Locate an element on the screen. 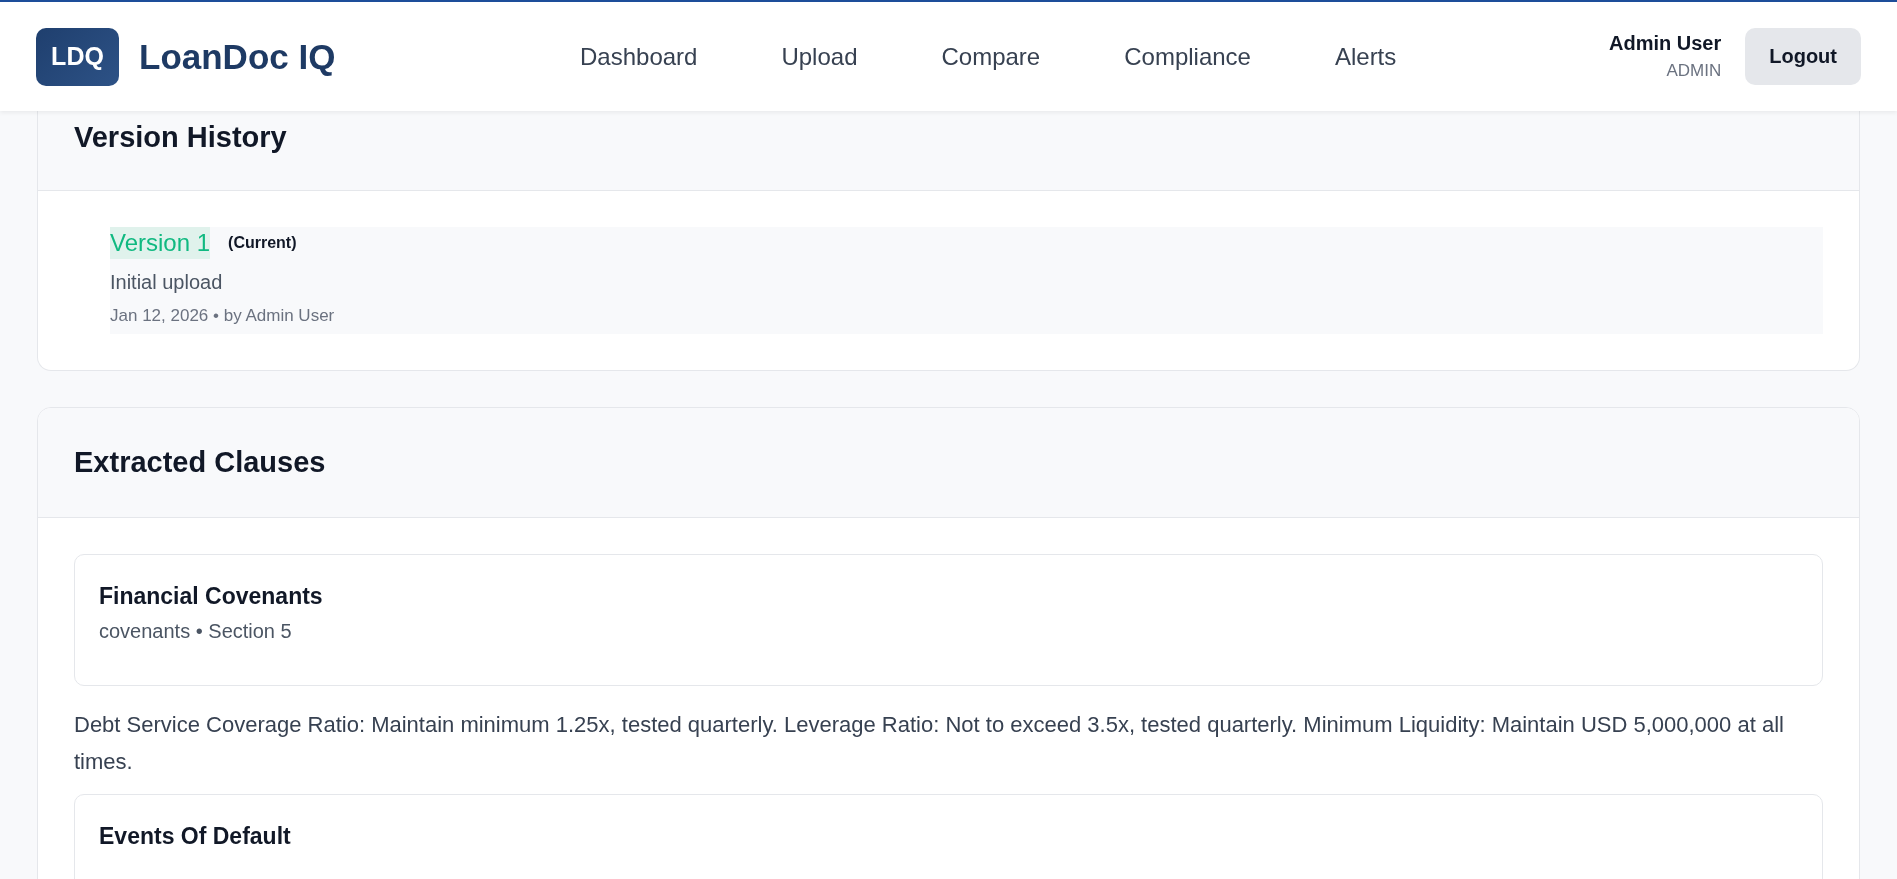 The width and height of the screenshot is (1897, 879). section-title: Version History is located at coordinates (181, 137).